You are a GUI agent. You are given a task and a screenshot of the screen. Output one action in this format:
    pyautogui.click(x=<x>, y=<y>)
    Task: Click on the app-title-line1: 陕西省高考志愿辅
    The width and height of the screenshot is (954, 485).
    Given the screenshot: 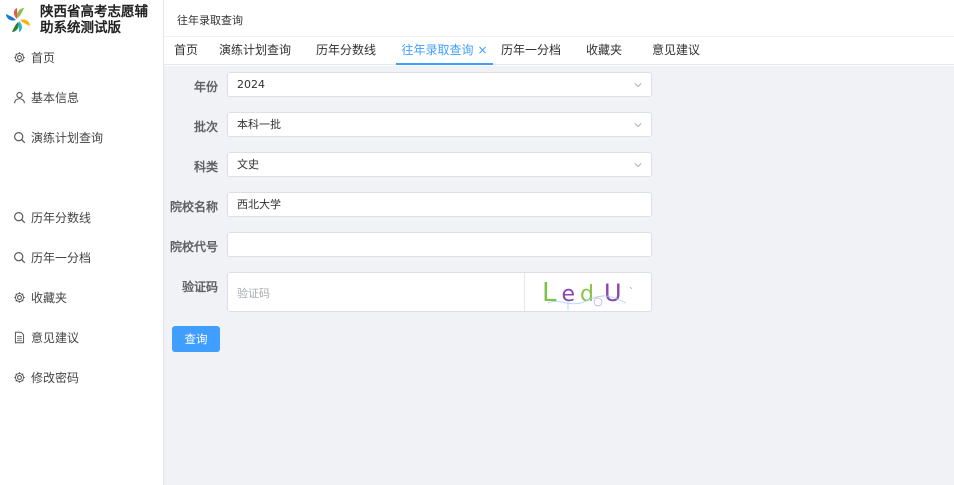 What is the action you would take?
    pyautogui.click(x=94, y=12)
    